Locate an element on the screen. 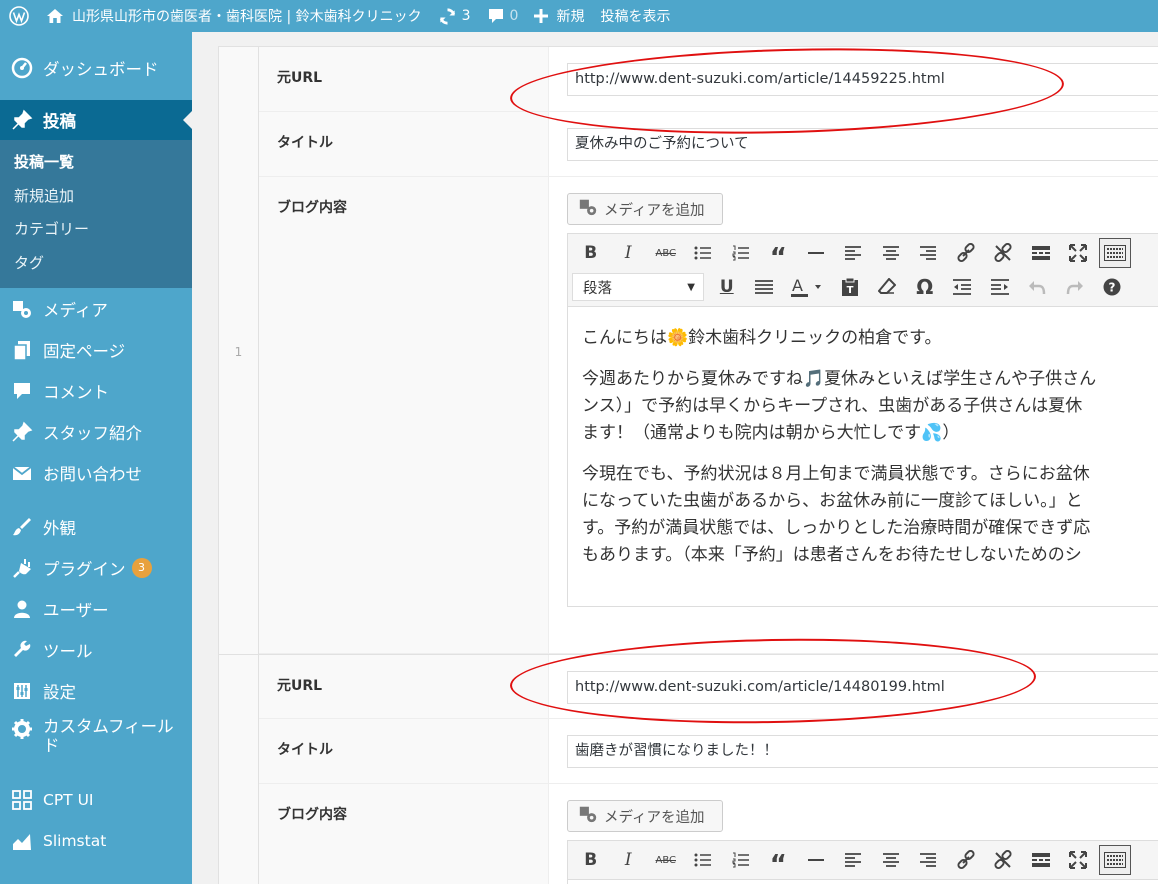  submenu-all-posts: 投稿一覧 is located at coordinates (96, 163).